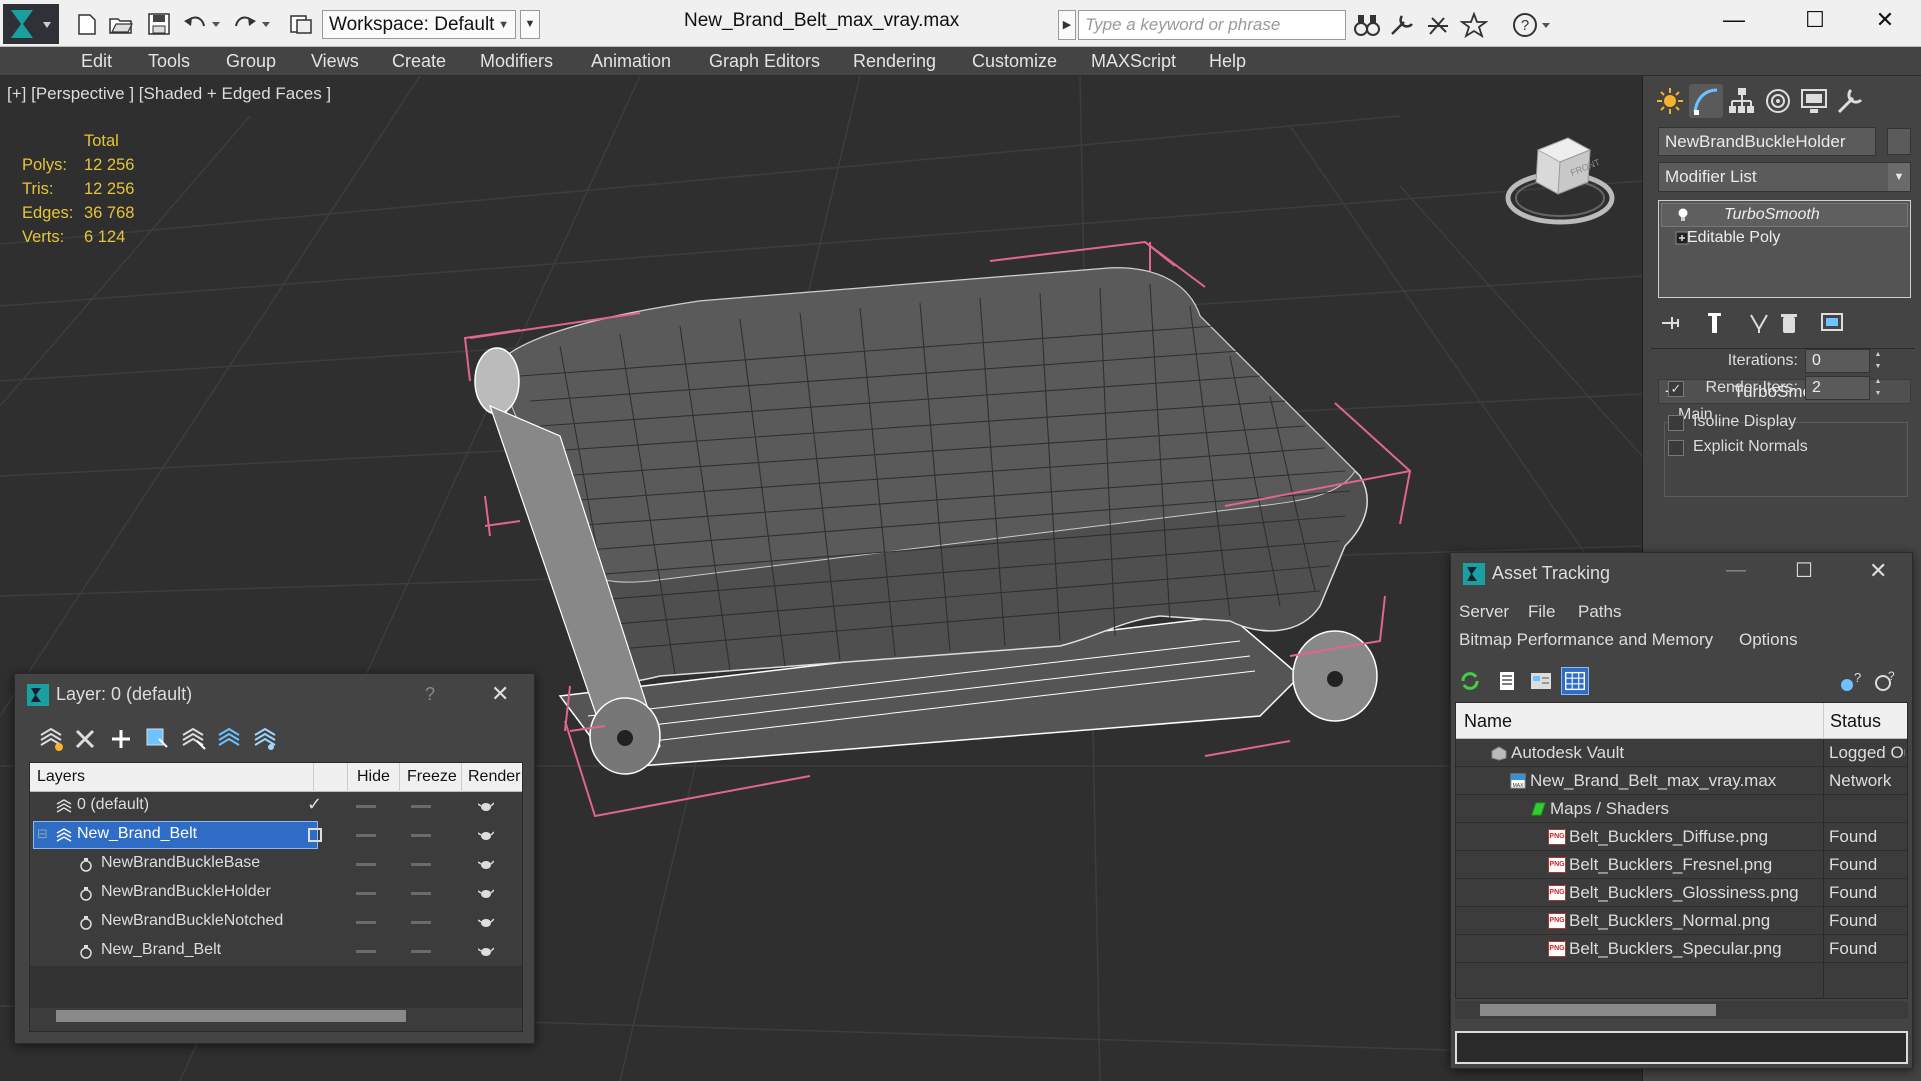 The height and width of the screenshot is (1081, 1921). What do you see at coordinates (1367, 25) in the screenshot?
I see `binoculars-icon` at bounding box center [1367, 25].